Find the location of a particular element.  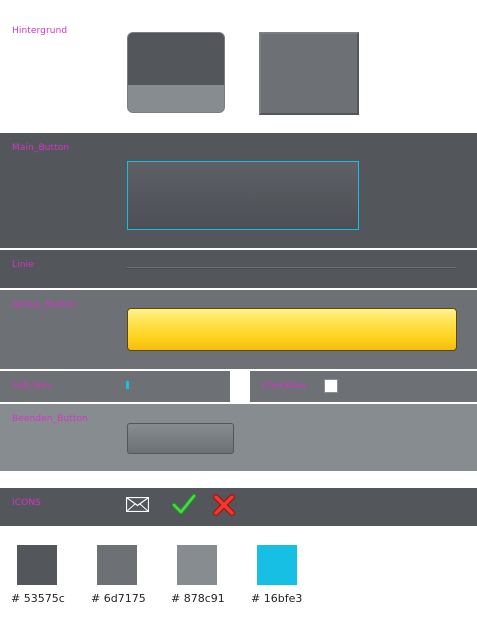

main-button is located at coordinates (243, 195).